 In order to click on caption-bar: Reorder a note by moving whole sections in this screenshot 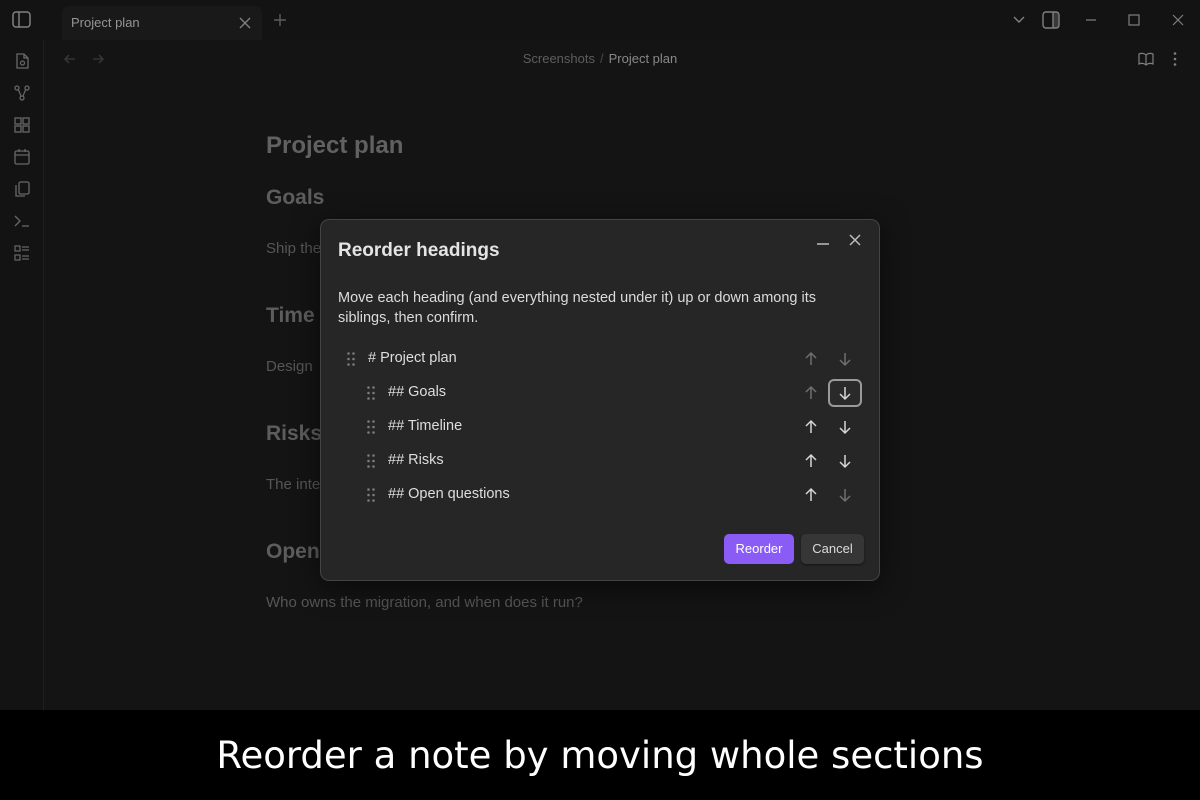, I will do `click(600, 755)`.